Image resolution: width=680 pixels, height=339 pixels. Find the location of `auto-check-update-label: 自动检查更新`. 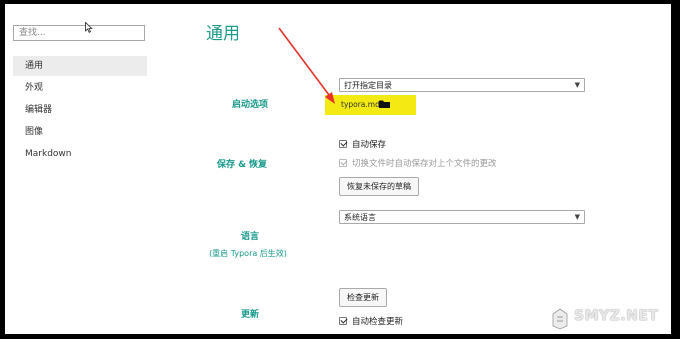

auto-check-update-label: 自动检查更新 is located at coordinates (378, 322).